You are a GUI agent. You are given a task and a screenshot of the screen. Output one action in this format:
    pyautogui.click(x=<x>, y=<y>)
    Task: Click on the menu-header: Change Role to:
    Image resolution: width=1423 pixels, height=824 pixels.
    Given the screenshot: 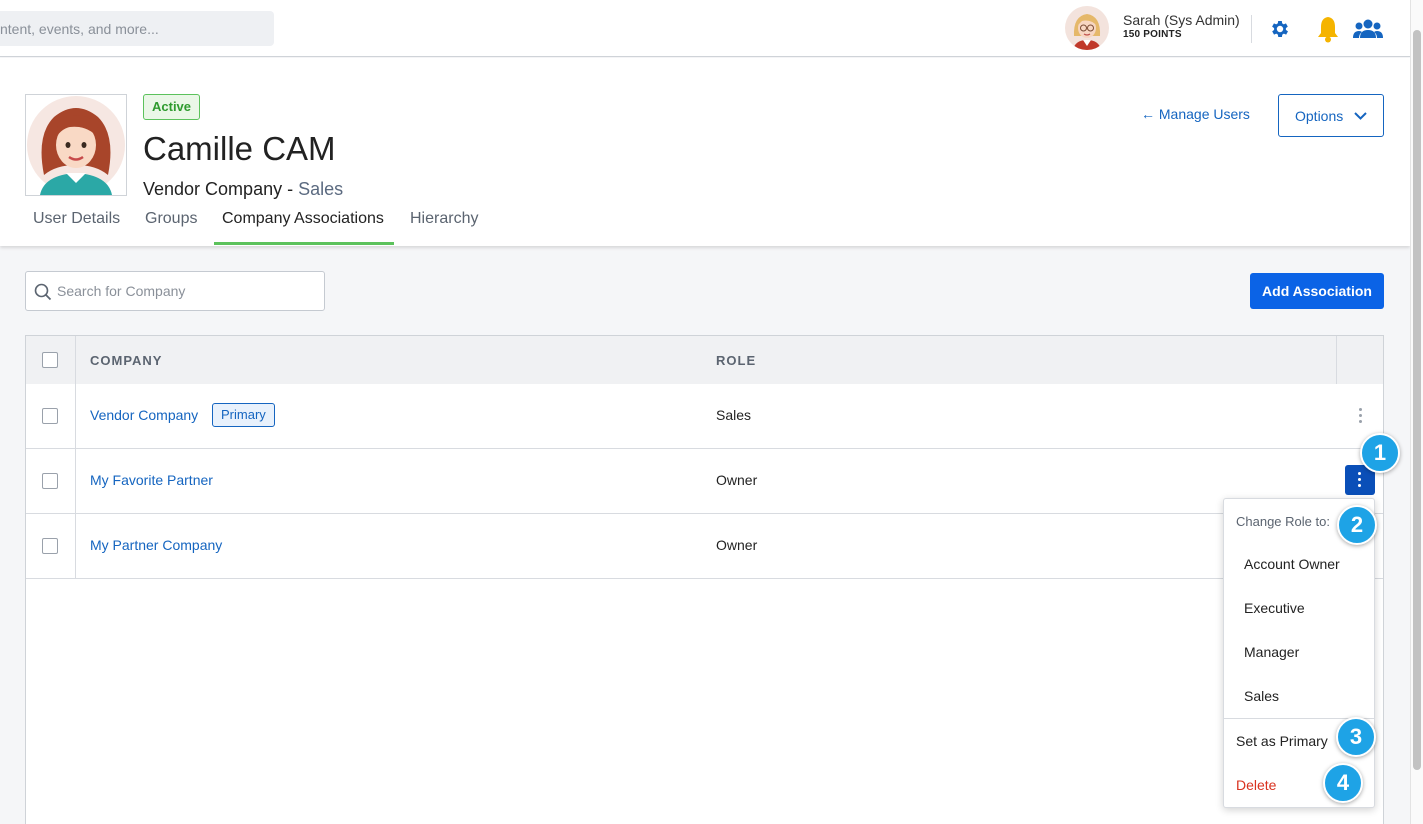 What is the action you would take?
    pyautogui.click(x=1283, y=521)
    